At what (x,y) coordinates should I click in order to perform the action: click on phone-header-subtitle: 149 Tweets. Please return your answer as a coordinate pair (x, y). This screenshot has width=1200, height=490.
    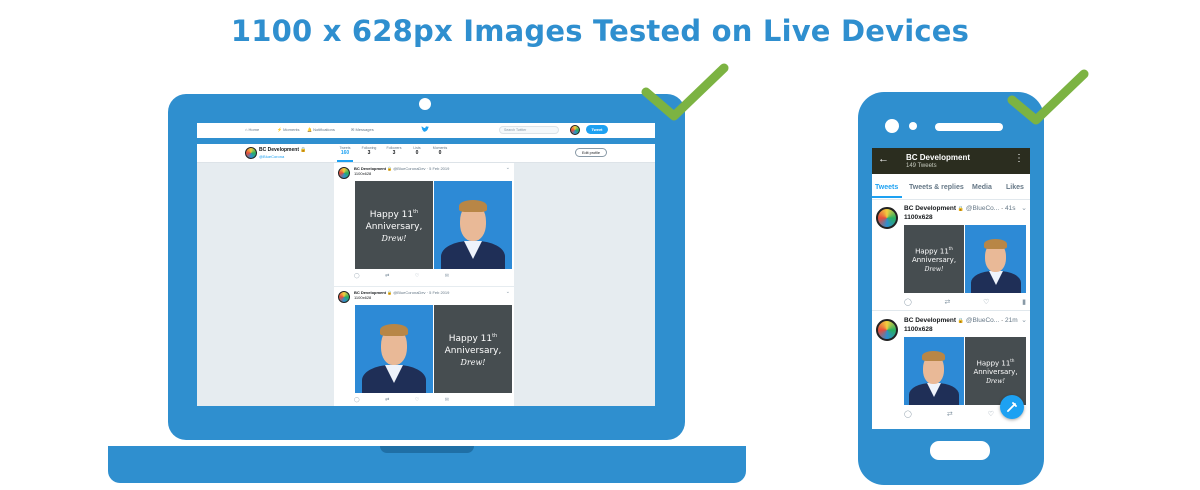
    Looking at the image, I should click on (921, 166).